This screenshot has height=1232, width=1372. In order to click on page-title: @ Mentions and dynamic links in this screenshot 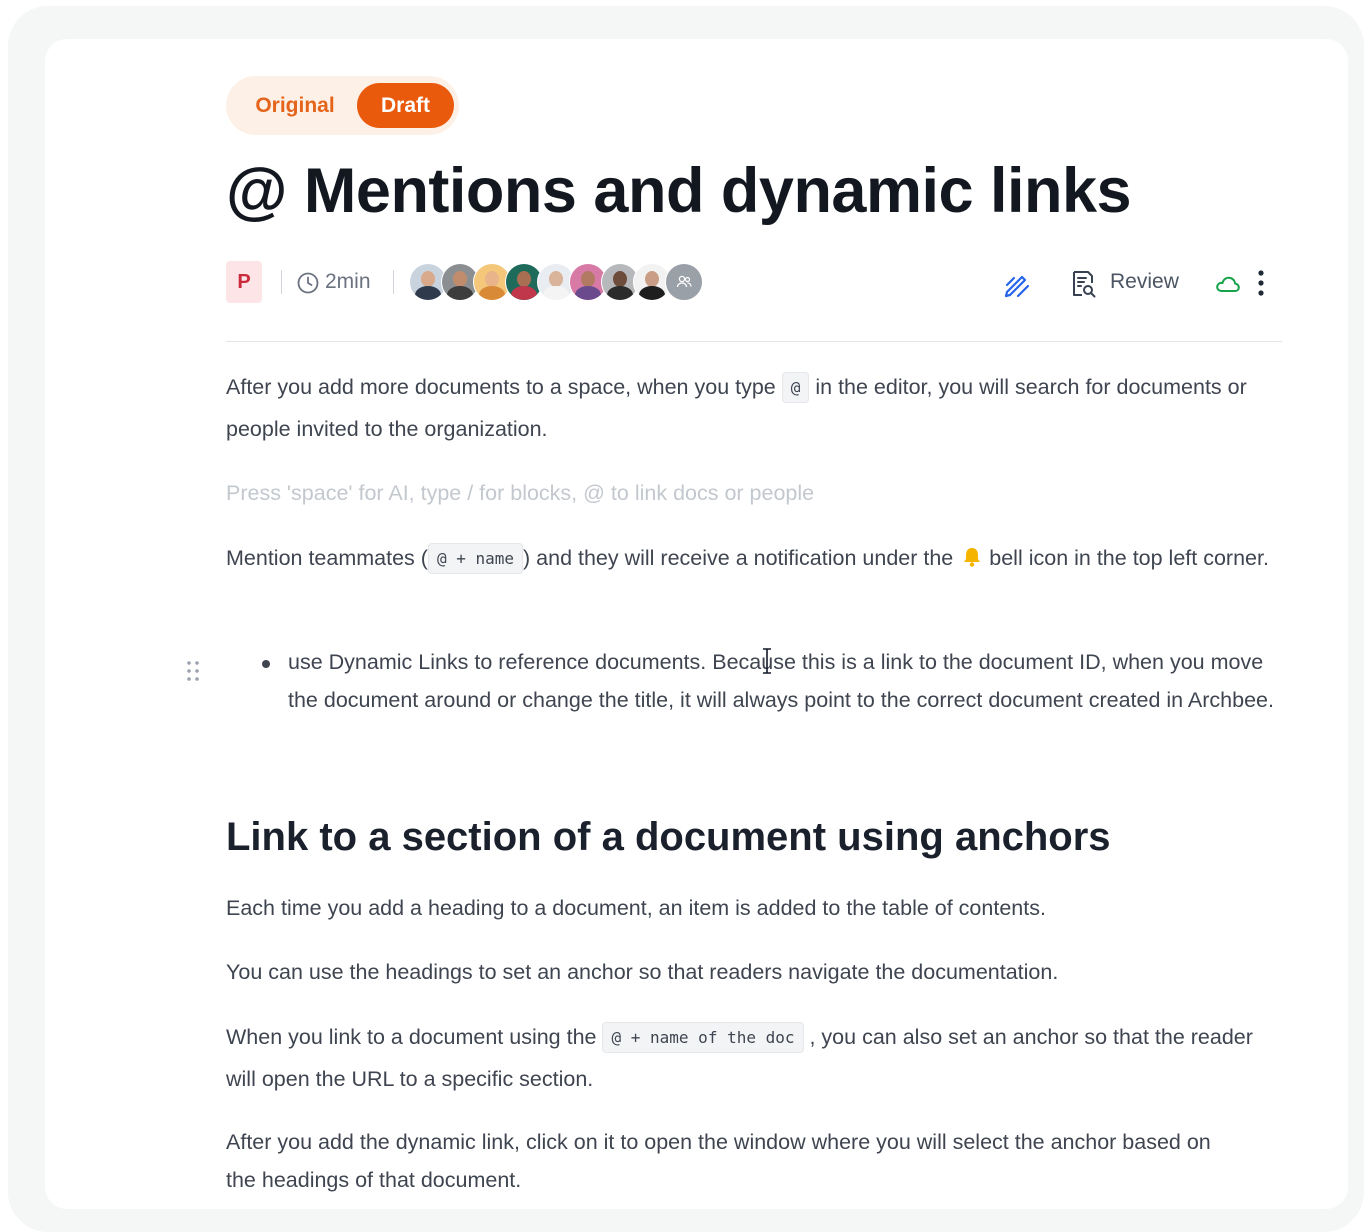, I will do `click(679, 191)`.